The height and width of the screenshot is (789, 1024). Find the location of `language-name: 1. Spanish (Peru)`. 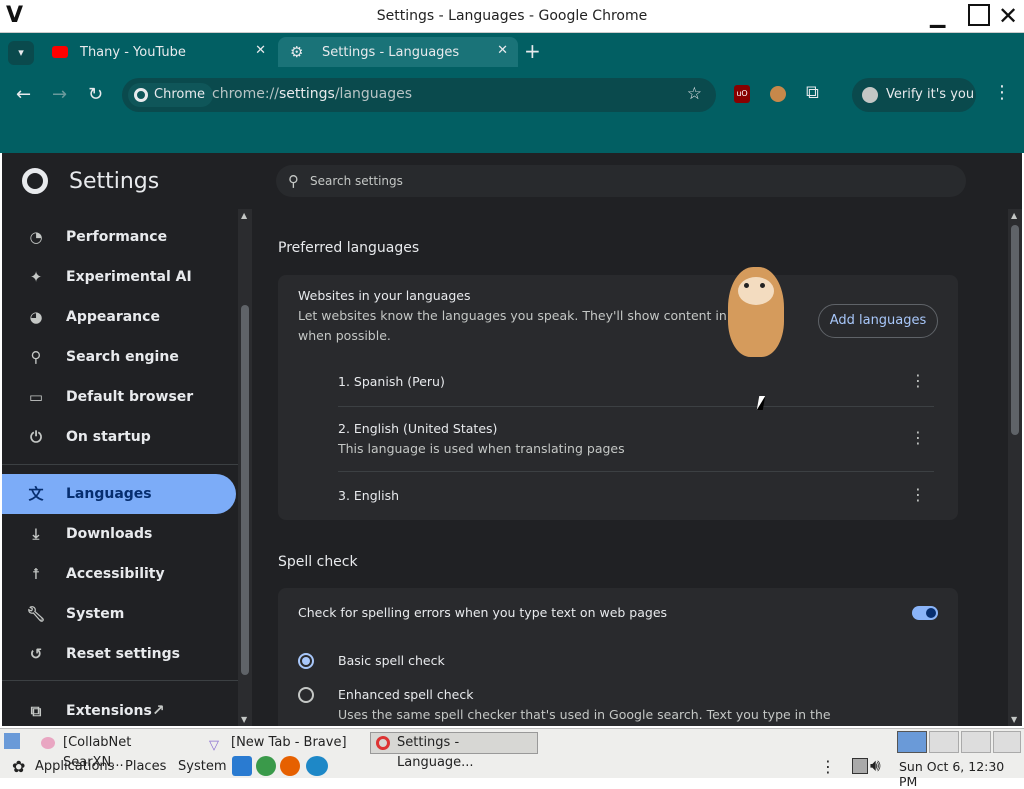

language-name: 1. Spanish (Peru) is located at coordinates (391, 381).